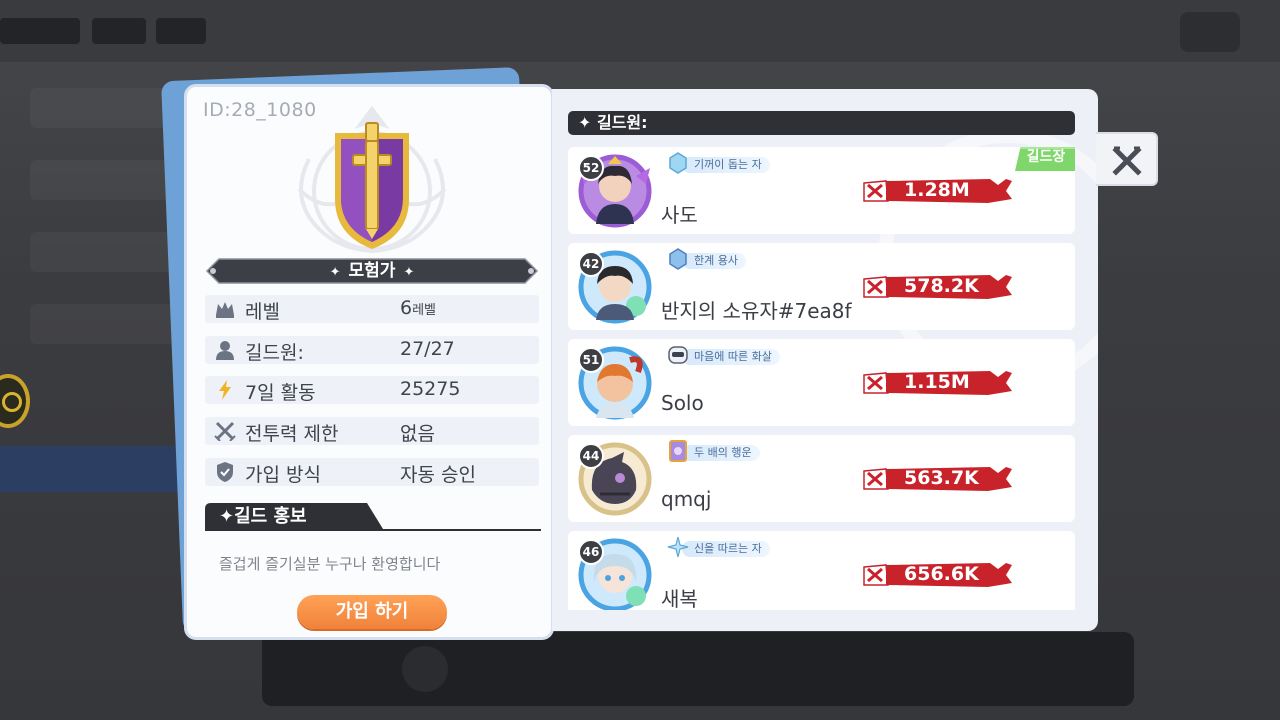 Image resolution: width=1280 pixels, height=720 pixels. I want to click on background-top-right-button, so click(1210, 32).